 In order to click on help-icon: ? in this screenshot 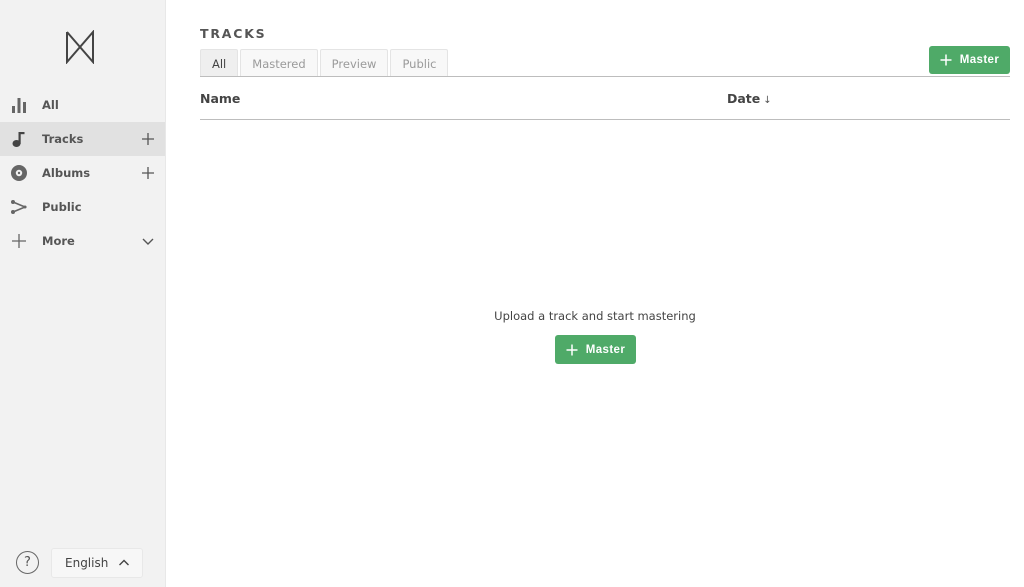, I will do `click(27, 562)`.